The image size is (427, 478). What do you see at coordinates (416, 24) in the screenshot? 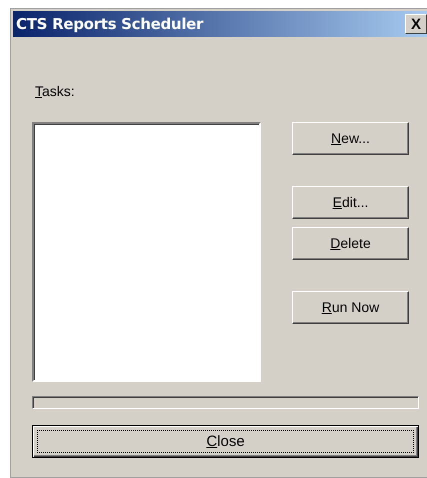
I see `title-close-button: X` at bounding box center [416, 24].